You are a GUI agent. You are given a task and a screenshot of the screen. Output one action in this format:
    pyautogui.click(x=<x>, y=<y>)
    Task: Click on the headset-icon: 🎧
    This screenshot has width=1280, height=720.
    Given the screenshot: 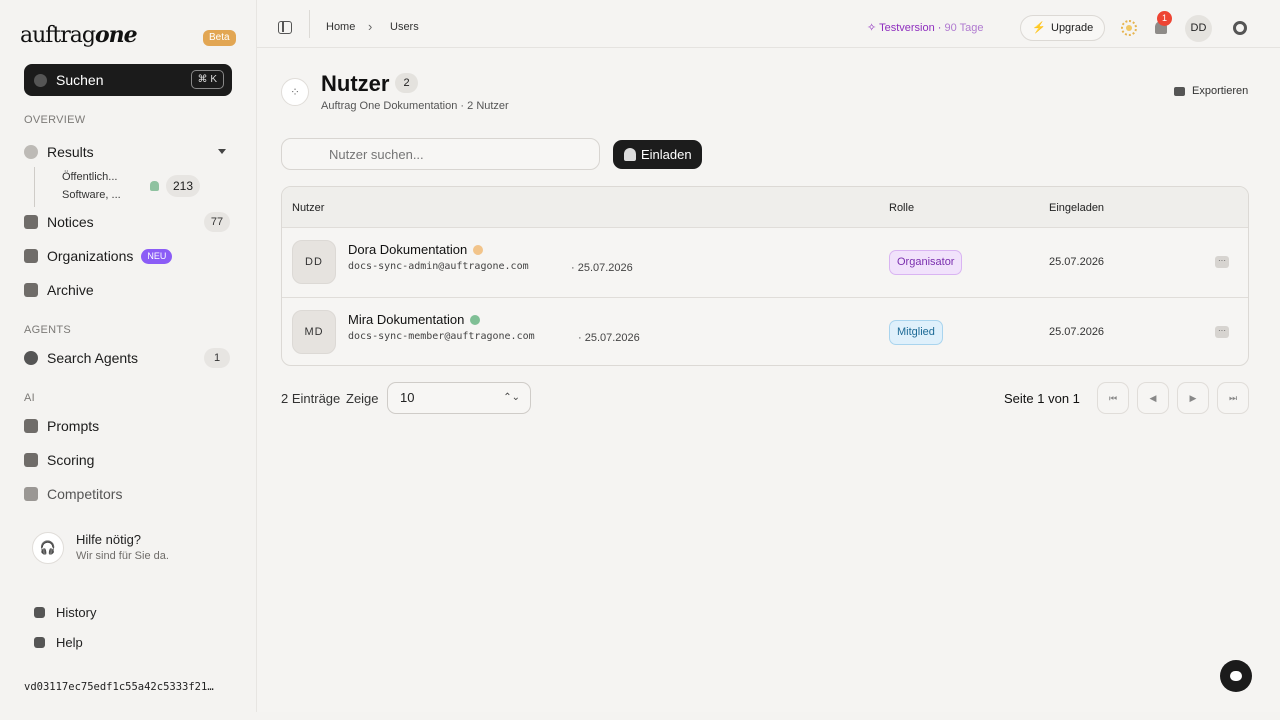 What is the action you would take?
    pyautogui.click(x=48, y=548)
    